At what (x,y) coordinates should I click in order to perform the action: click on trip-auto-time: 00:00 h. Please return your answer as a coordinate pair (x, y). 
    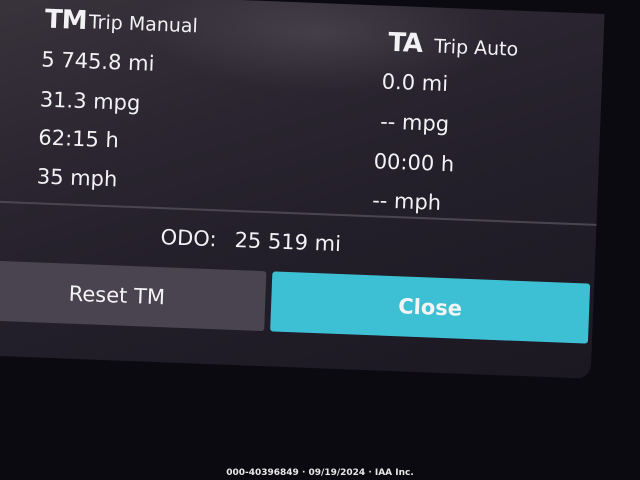
    Looking at the image, I should click on (414, 163).